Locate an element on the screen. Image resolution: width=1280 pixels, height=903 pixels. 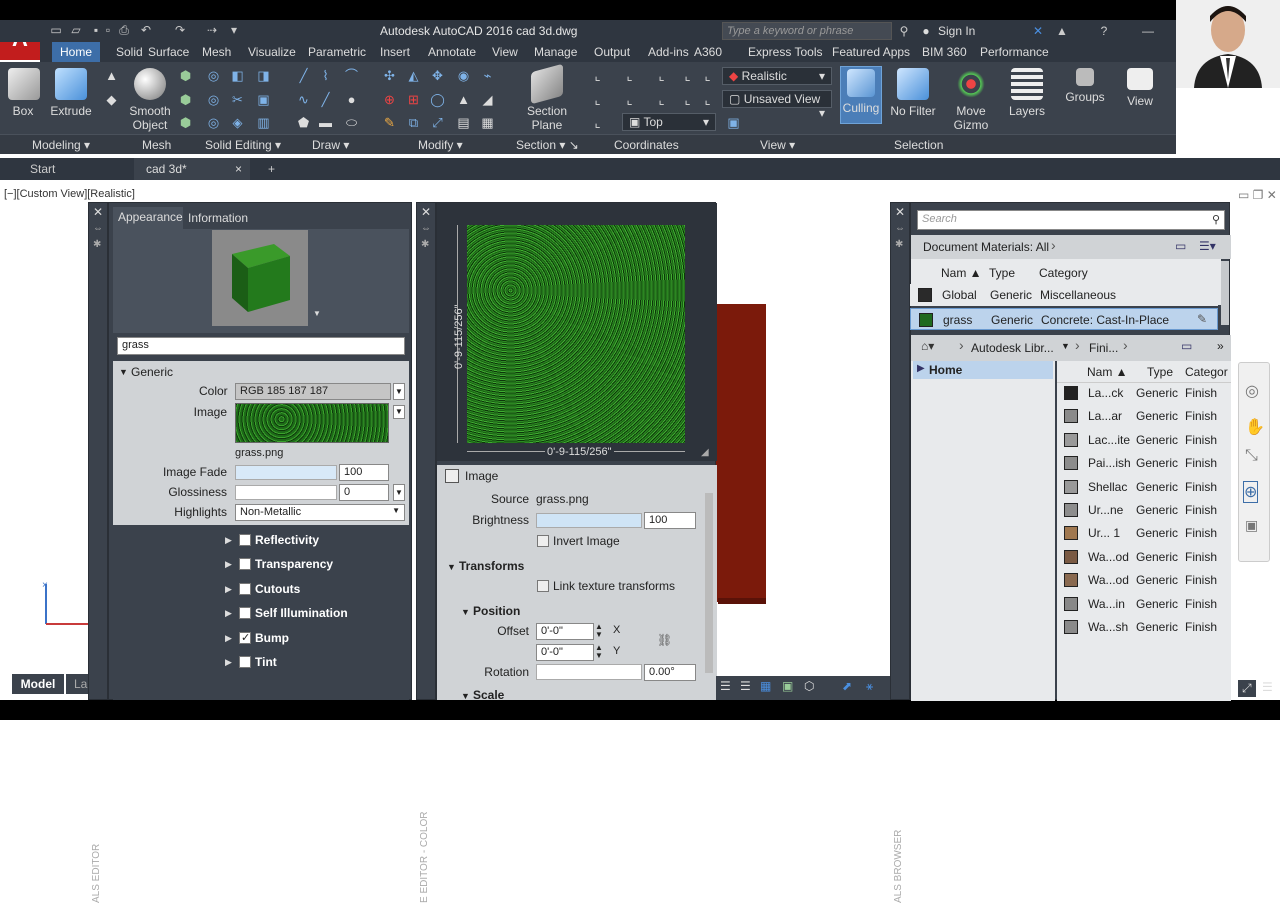
document-material-row: grassGenericConcrete: Cast-In-Place✎ is located at coordinates (1064, 319).